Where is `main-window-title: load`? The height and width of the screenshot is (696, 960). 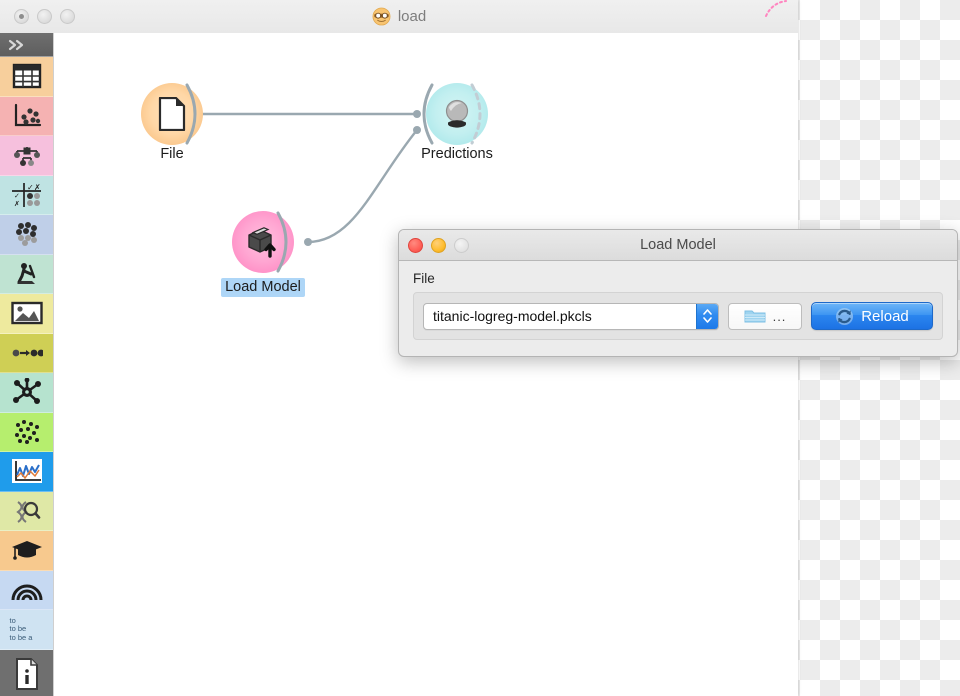
main-window-title: load is located at coordinates (399, 16).